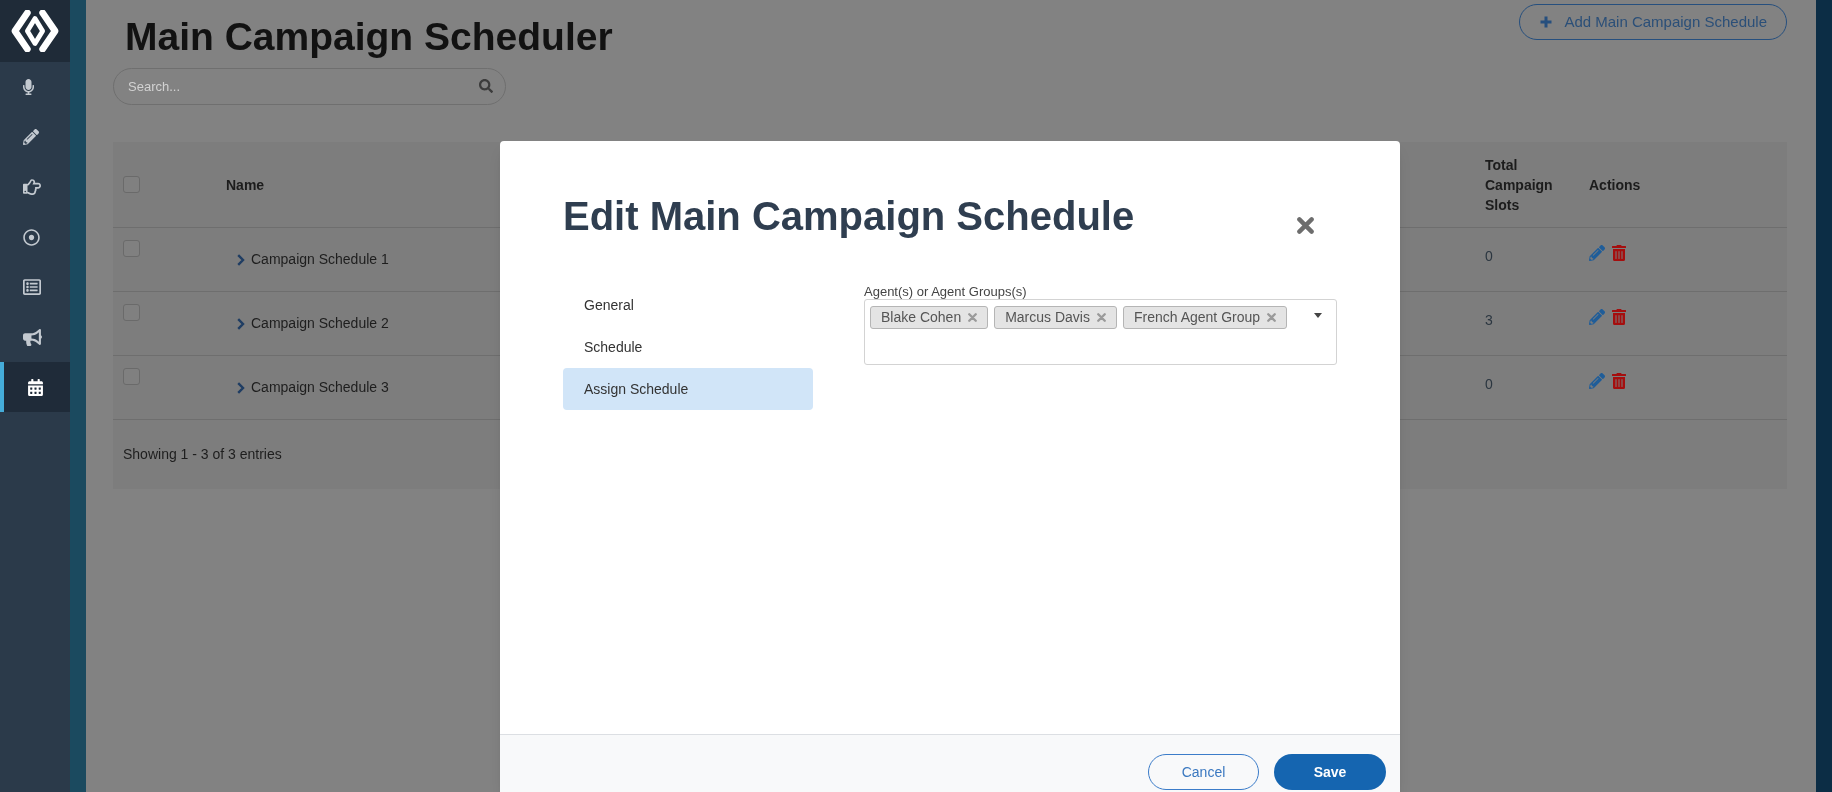 The width and height of the screenshot is (1832, 792). I want to click on list-icon, so click(32, 287).